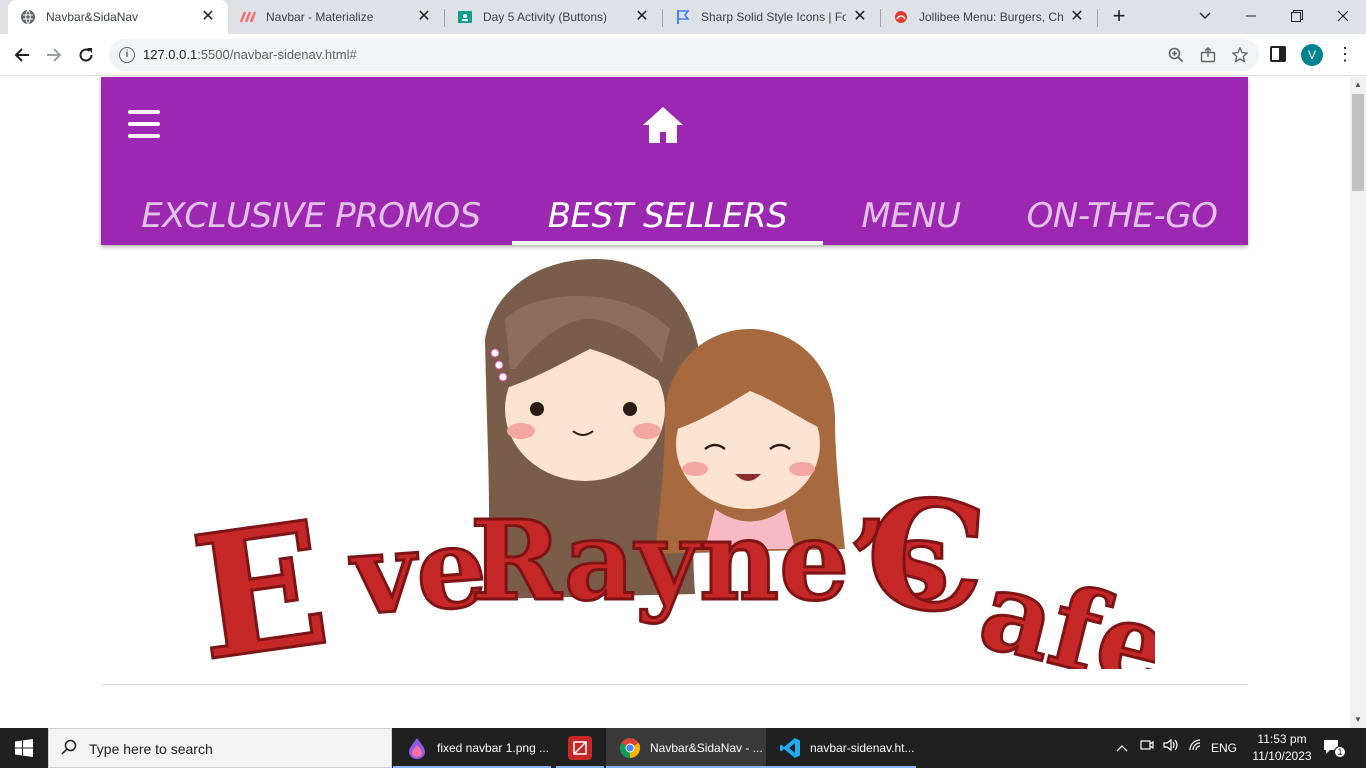  I want to click on svg-text: ve, so click(418, 571).